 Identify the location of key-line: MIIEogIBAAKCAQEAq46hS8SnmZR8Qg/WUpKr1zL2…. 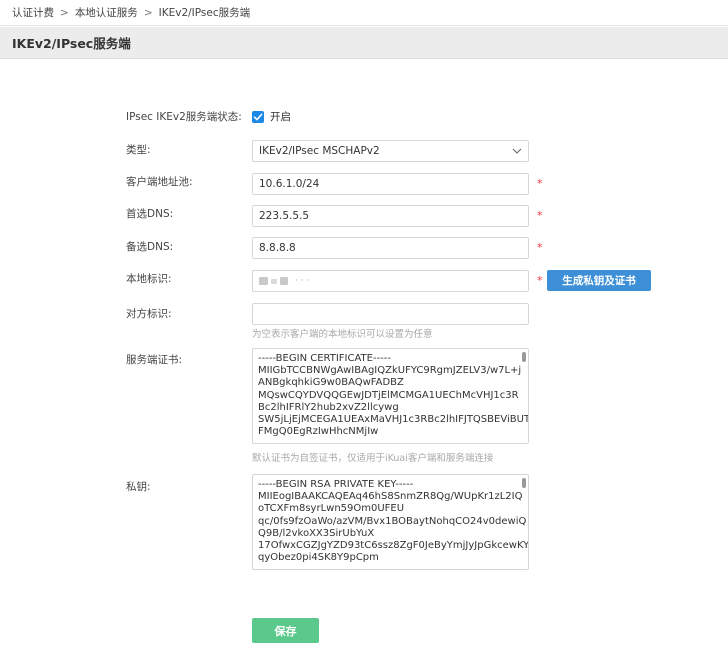
(390, 497).